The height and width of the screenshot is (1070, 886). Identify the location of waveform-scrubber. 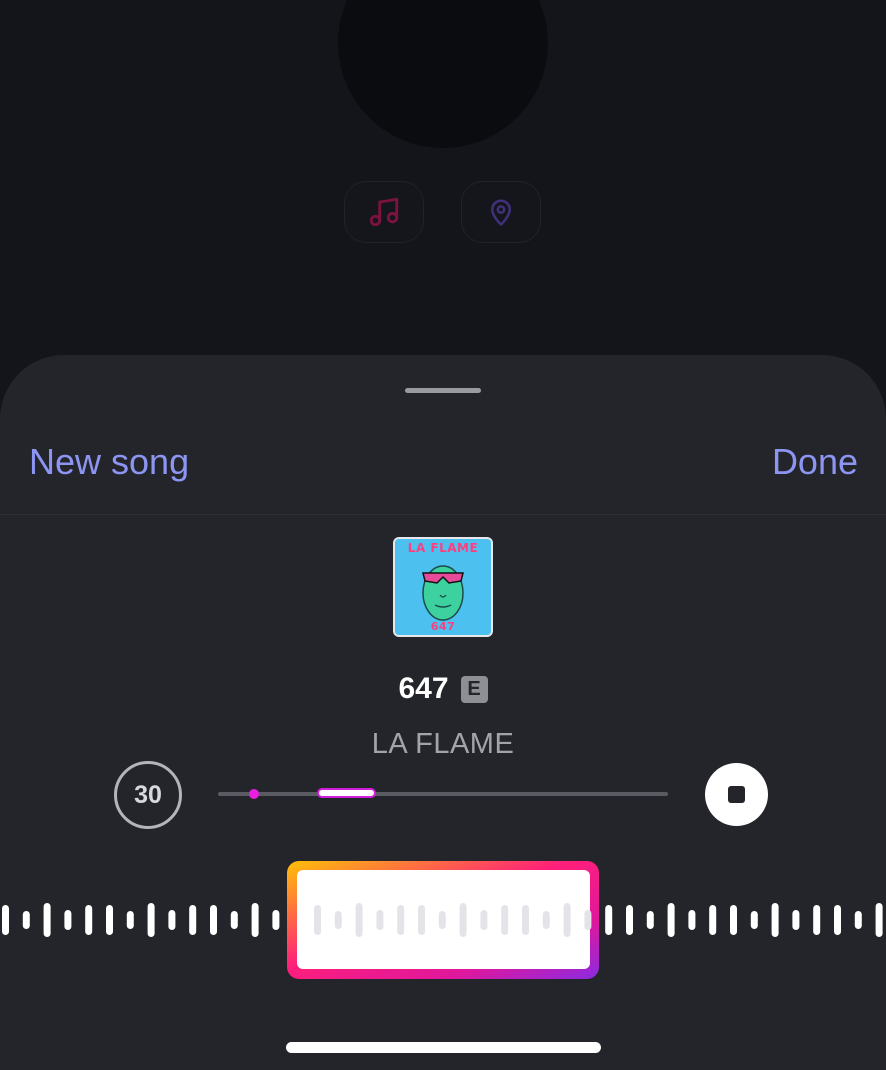
(443, 920).